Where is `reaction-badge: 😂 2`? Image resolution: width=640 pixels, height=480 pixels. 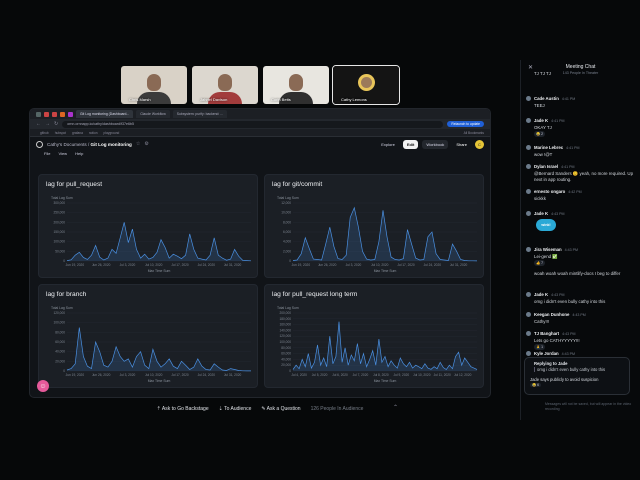
reaction-badge: 😂 2 is located at coordinates (540, 134).